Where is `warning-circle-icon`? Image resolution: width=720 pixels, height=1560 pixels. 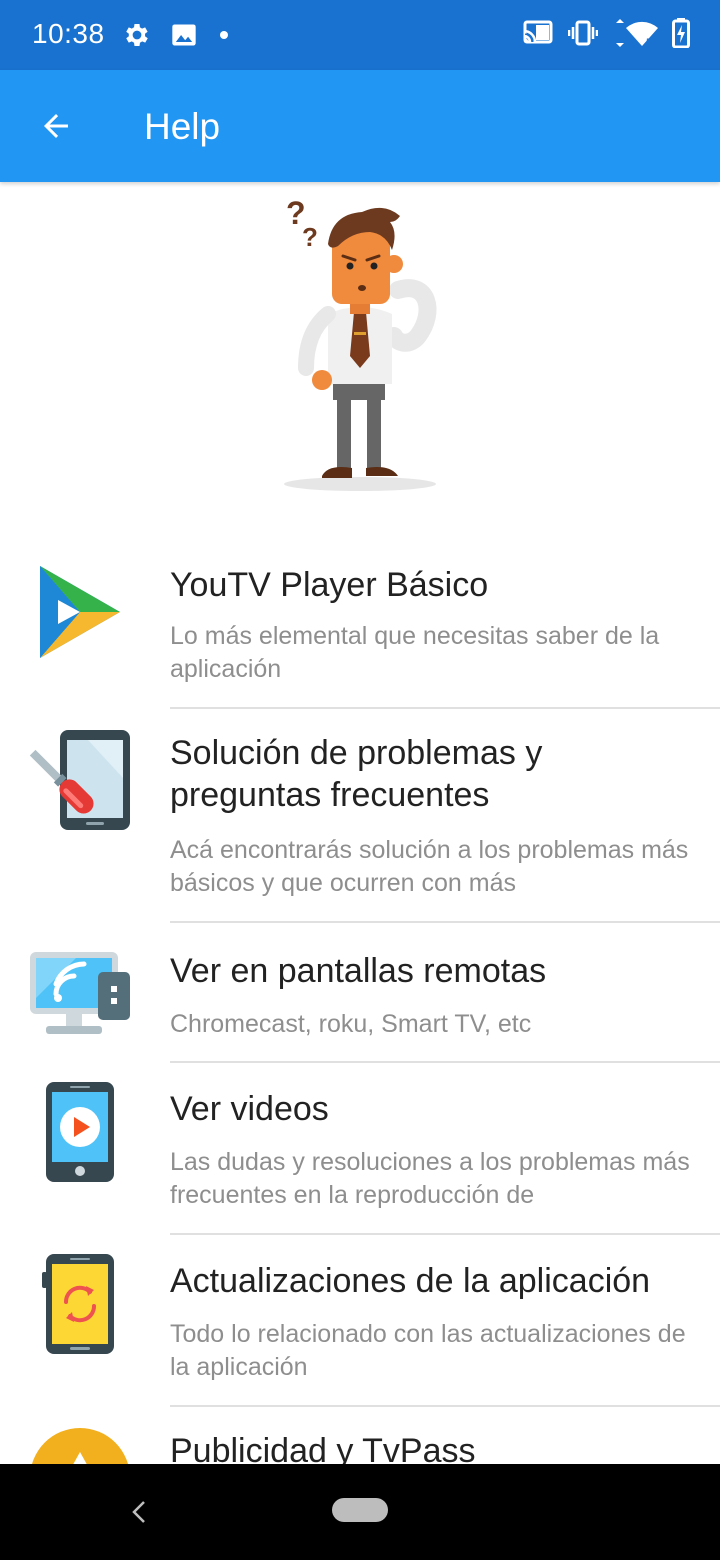 warning-circle-icon is located at coordinates (80, 1445).